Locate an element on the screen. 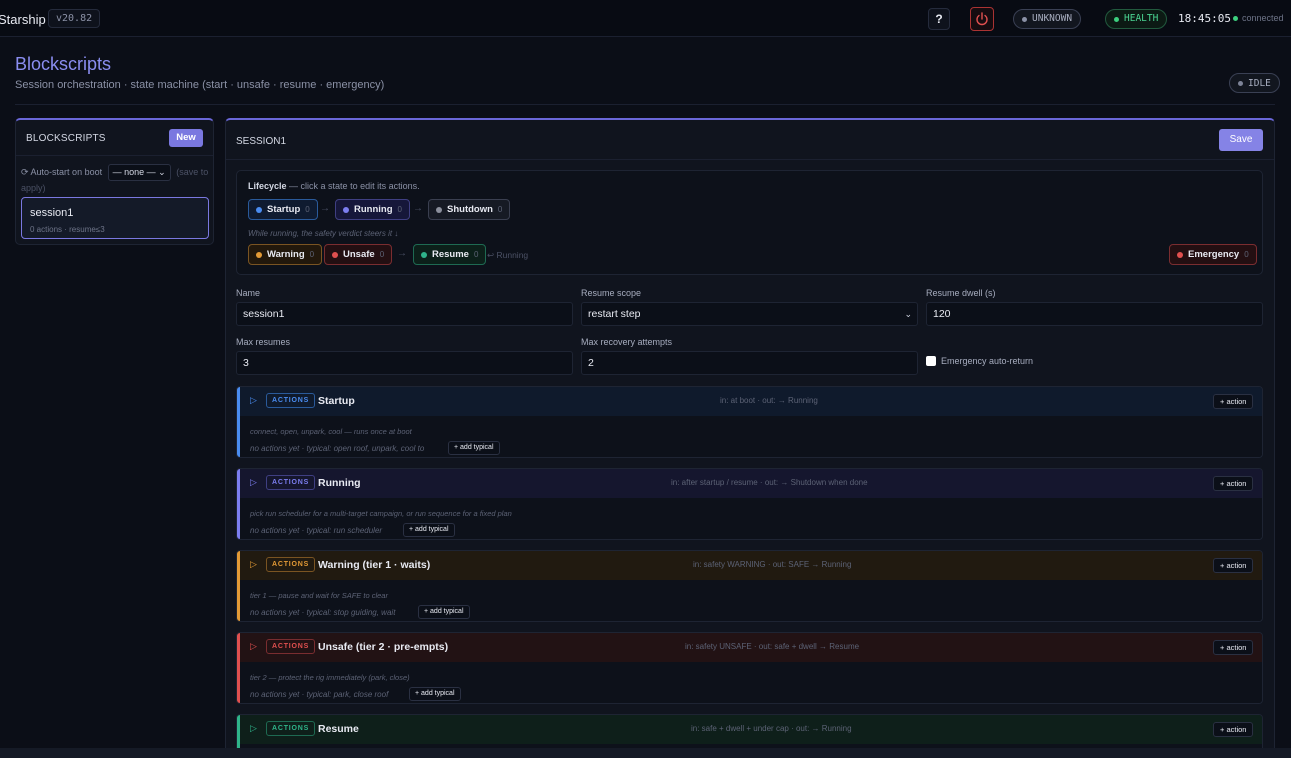  state-chip-label: Warning is located at coordinates (286, 254).